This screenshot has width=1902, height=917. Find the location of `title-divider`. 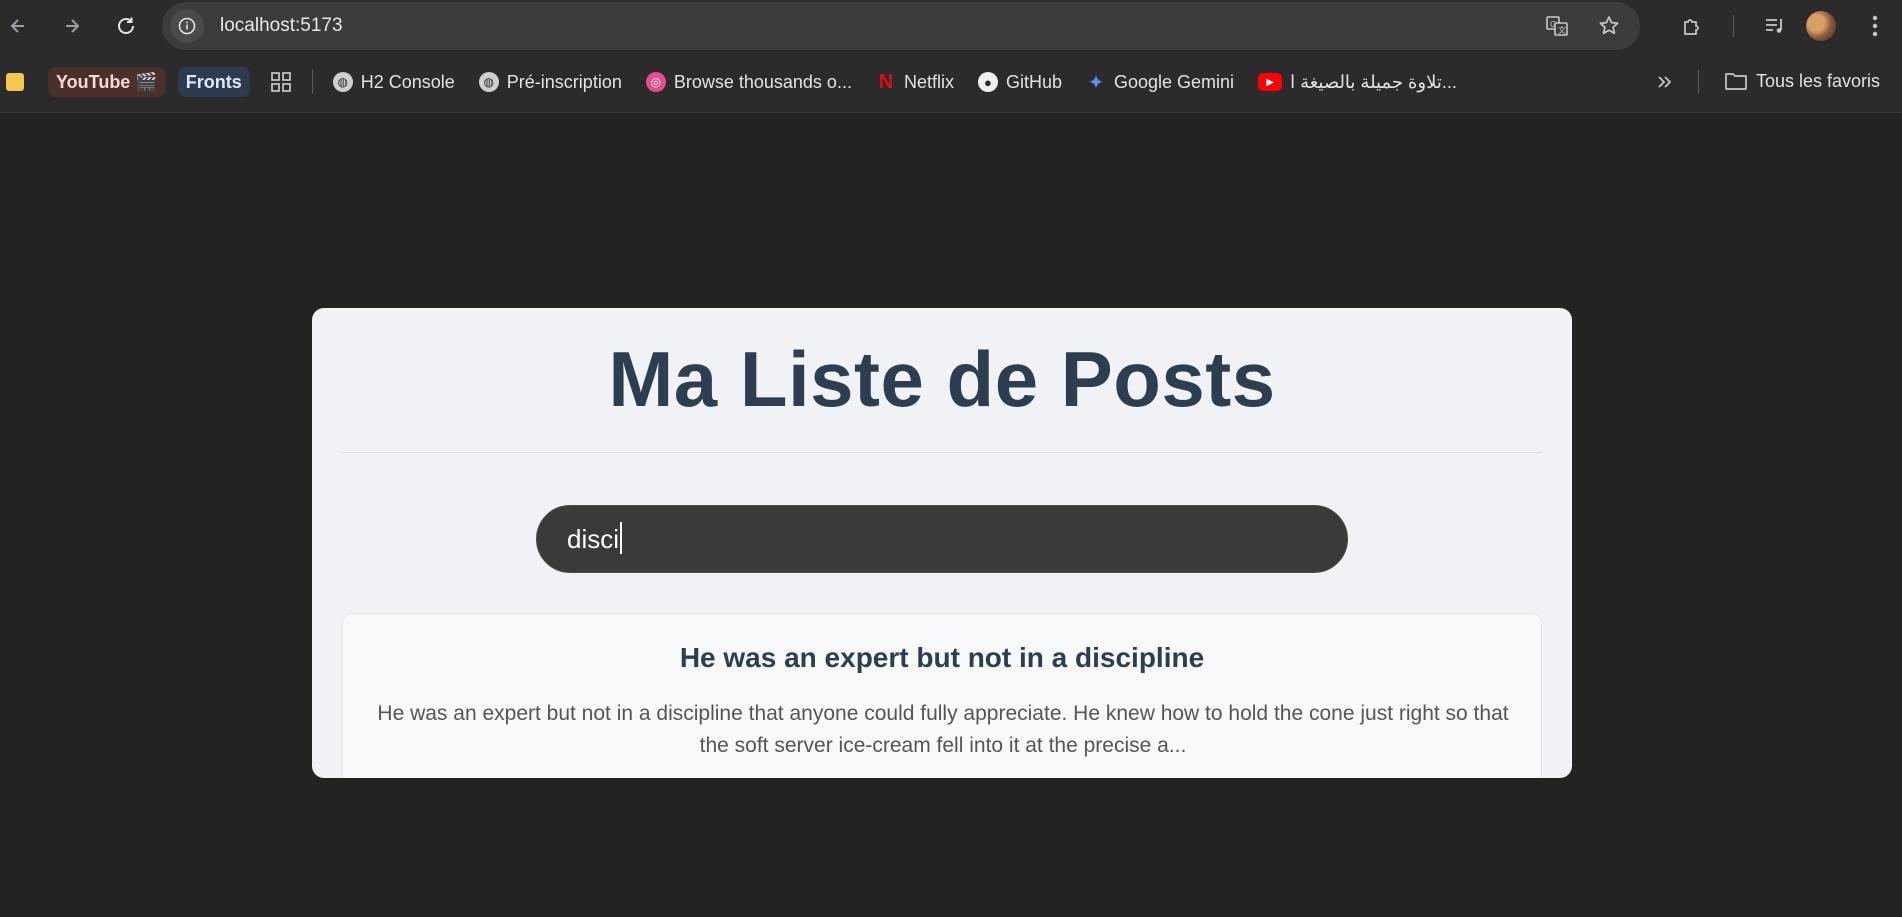

title-divider is located at coordinates (942, 452).